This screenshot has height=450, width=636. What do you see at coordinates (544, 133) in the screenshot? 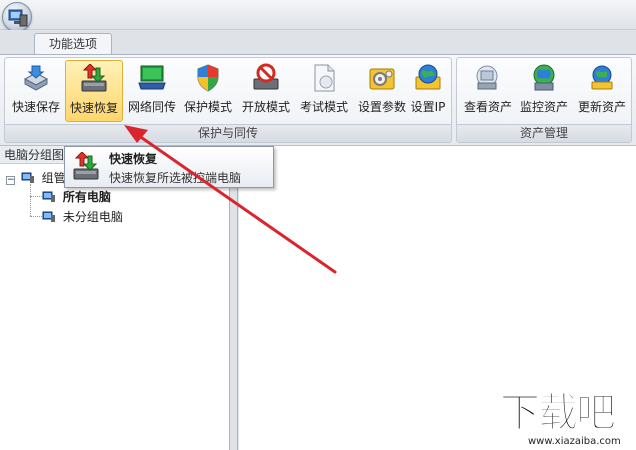
I see `group-label-asset-management: 资产管理` at bounding box center [544, 133].